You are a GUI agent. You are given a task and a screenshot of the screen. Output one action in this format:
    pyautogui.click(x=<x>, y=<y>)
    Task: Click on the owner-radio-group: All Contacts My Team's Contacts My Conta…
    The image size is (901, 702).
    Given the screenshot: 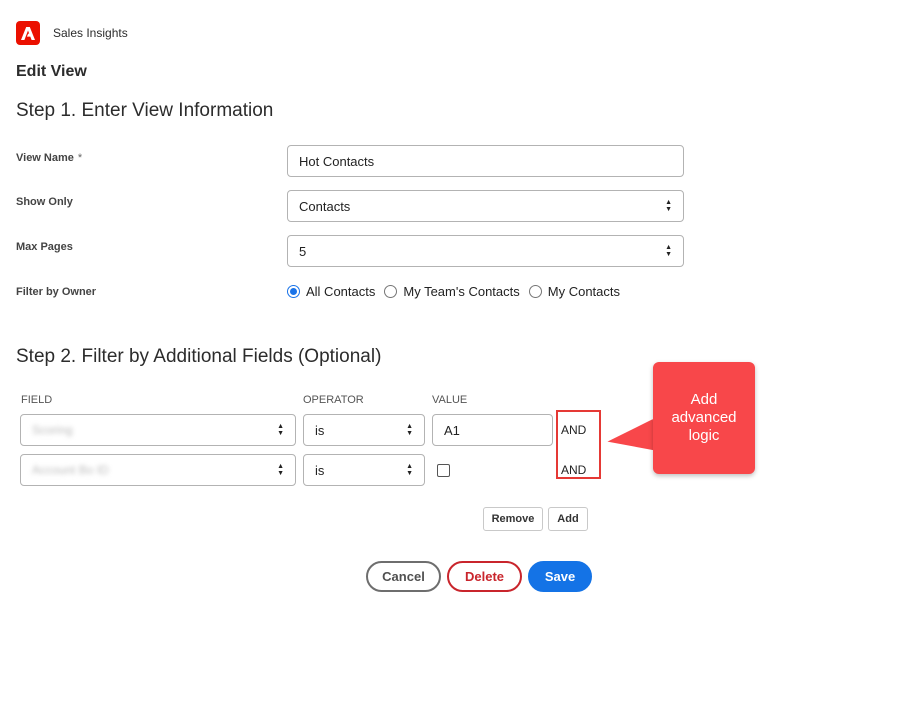 What is the action you would take?
    pyautogui.click(x=458, y=291)
    